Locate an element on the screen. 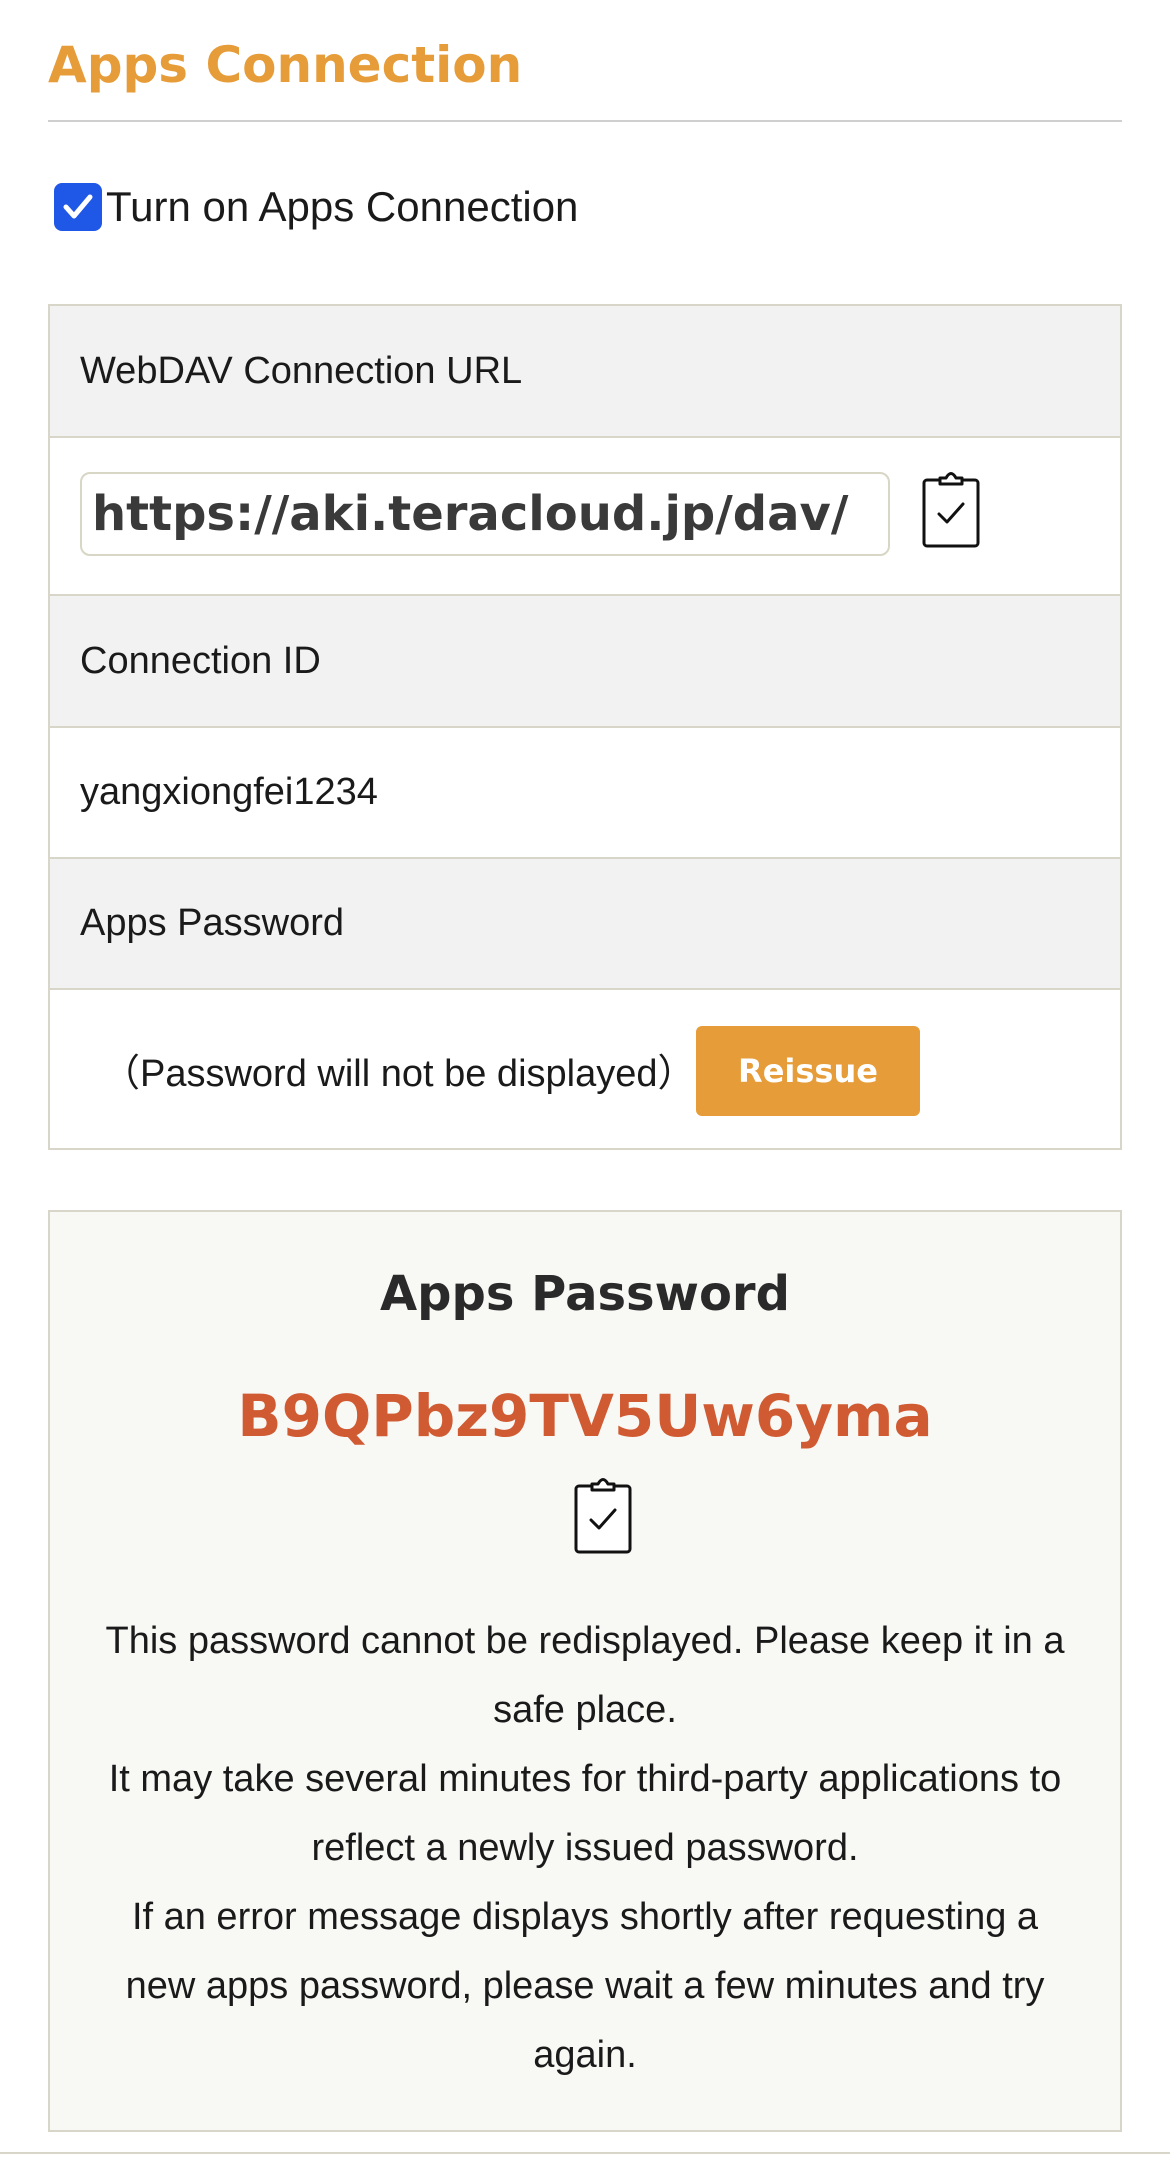  apps-connection-checkbox is located at coordinates (78, 207).